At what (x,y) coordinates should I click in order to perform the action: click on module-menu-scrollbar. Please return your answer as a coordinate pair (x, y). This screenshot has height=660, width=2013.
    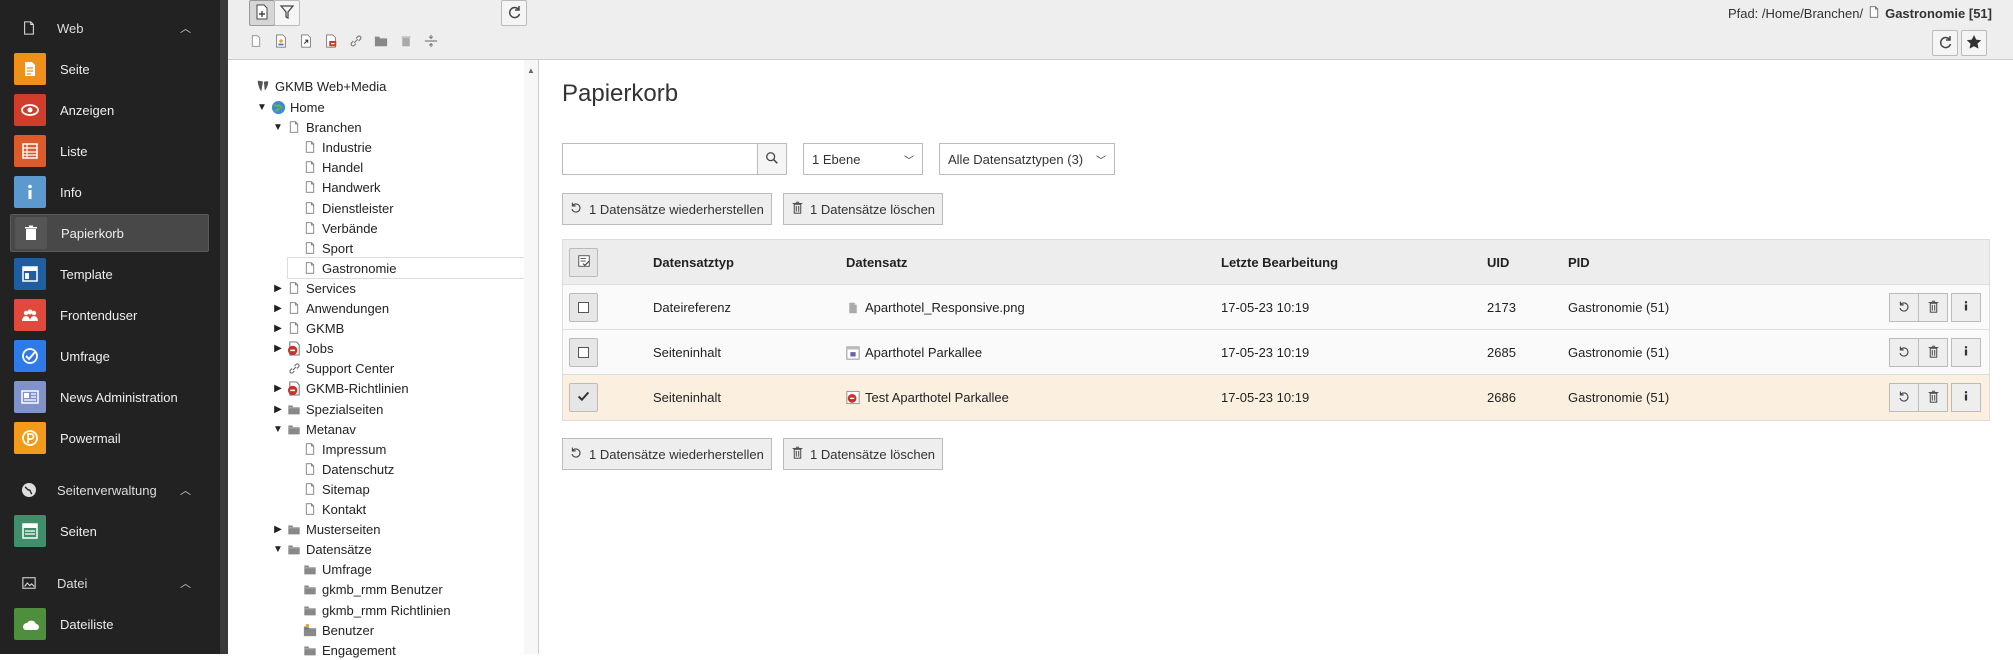
    Looking at the image, I should click on (224, 327).